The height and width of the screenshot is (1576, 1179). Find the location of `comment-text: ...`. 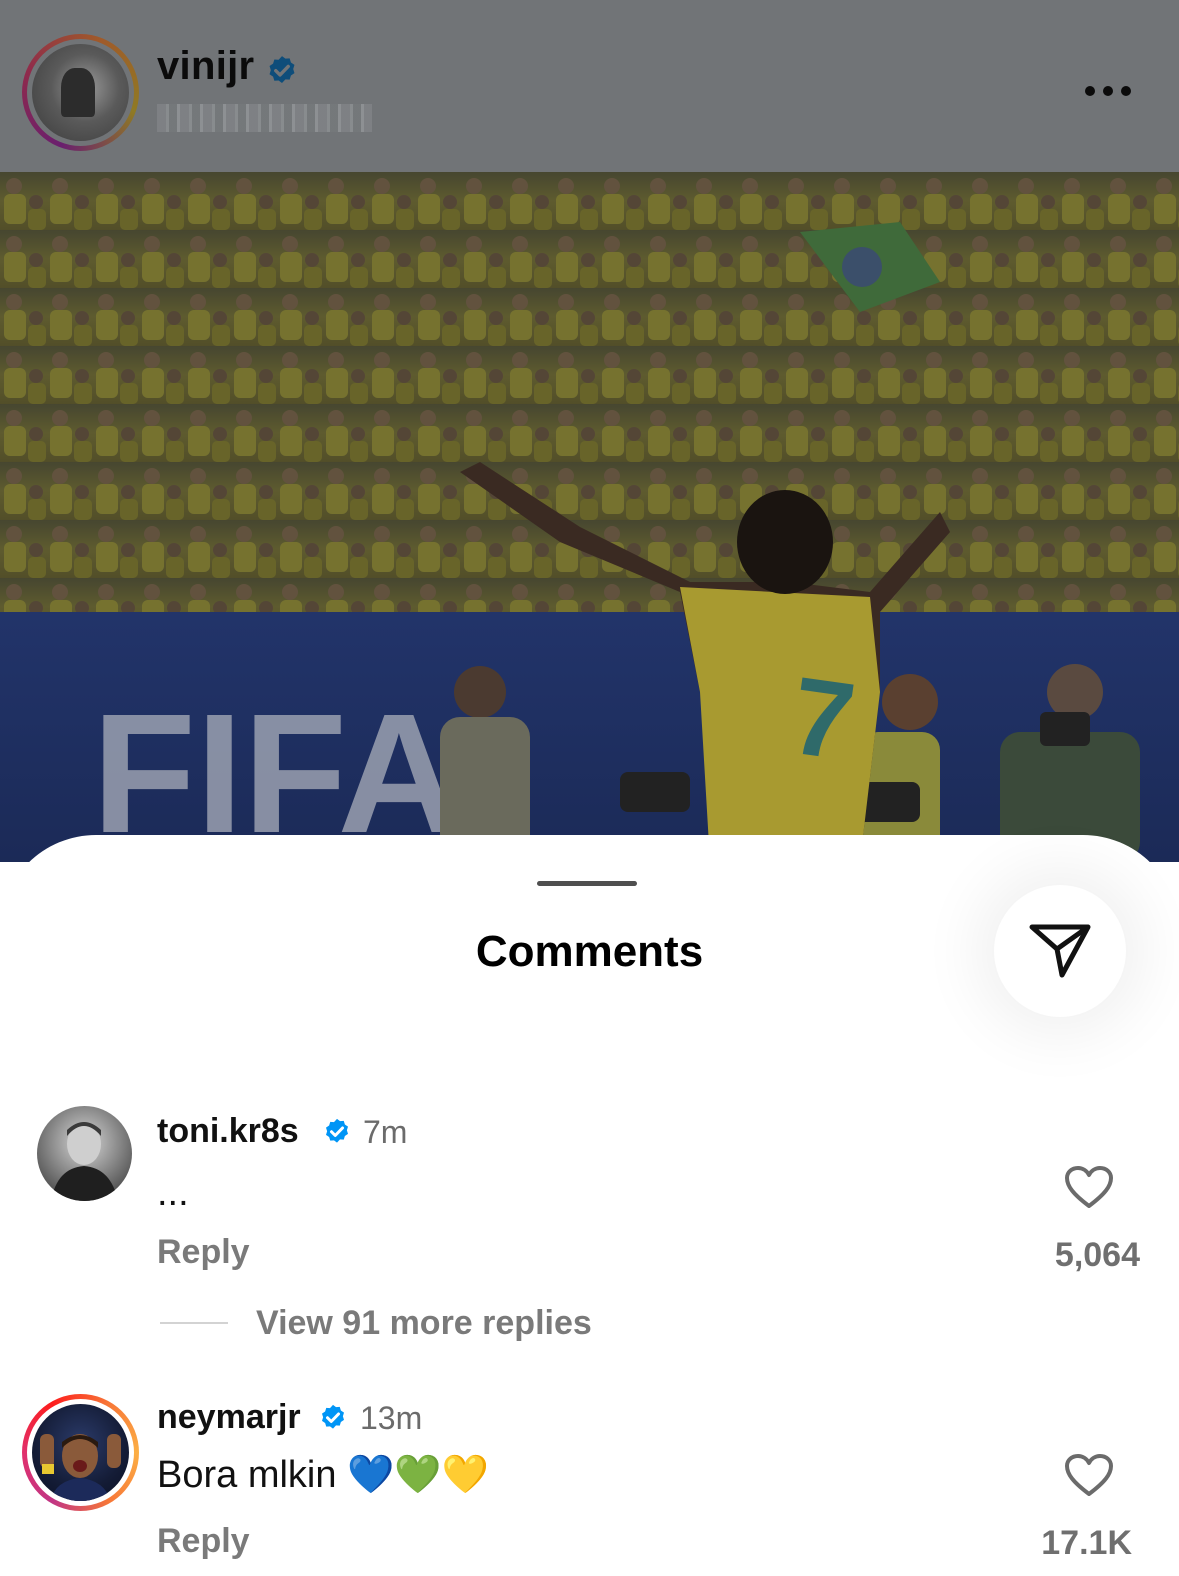

comment-text: ... is located at coordinates (173, 1193).